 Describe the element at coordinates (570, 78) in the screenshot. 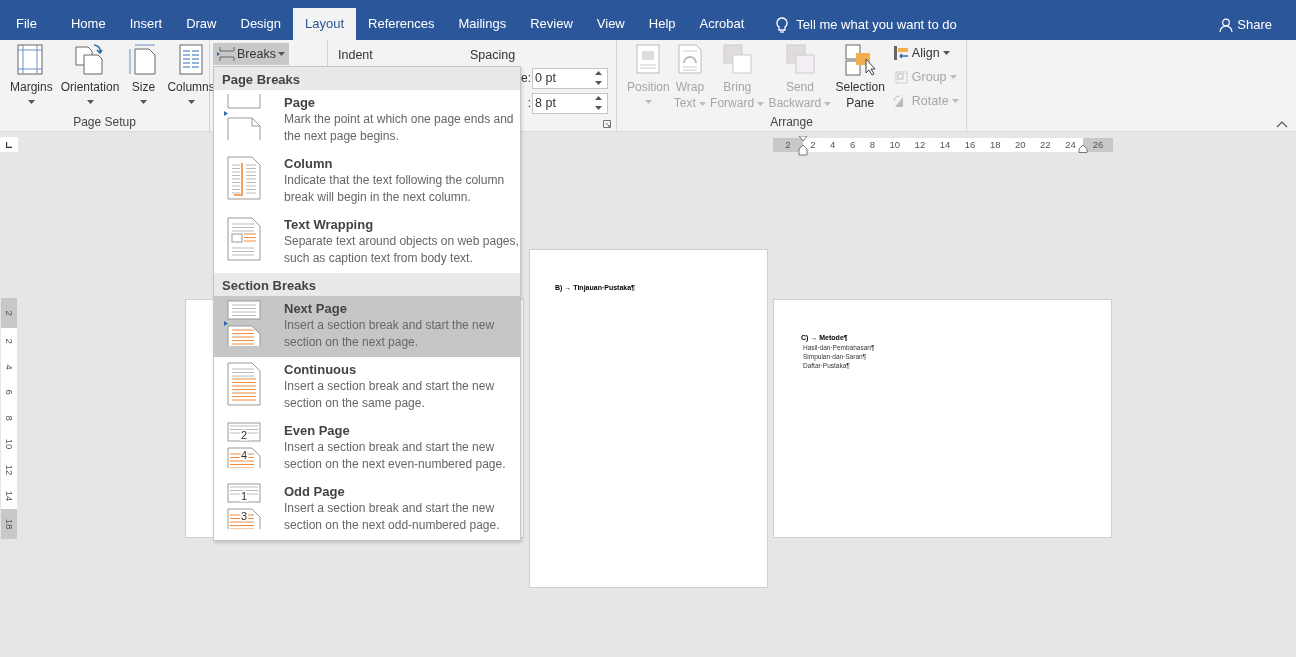

I see `spin-field: 0 pt` at that location.